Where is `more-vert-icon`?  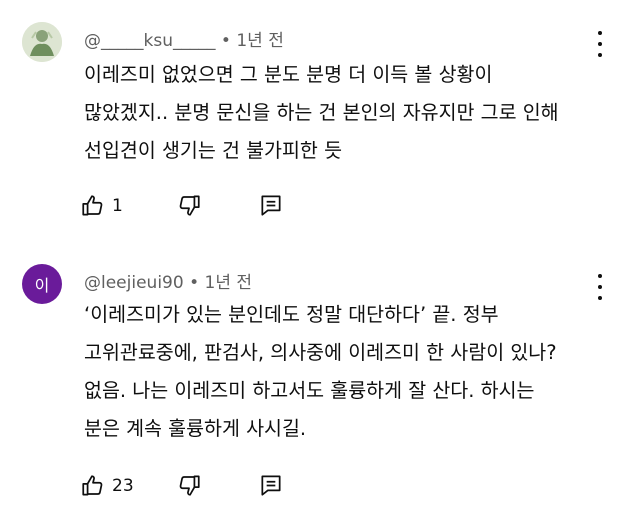 more-vert-icon is located at coordinates (600, 44).